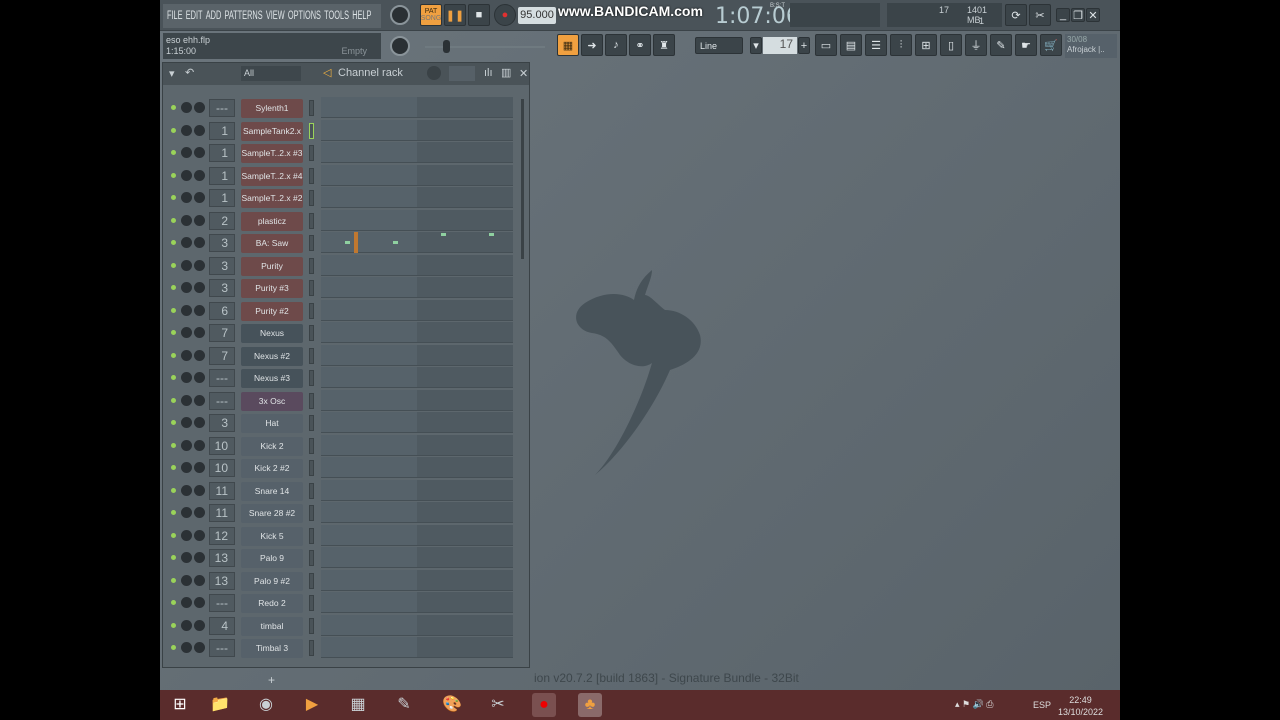 This screenshot has width=1280, height=720. I want to click on channel-name-button: SampleT..2.x #3, so click(272, 153).